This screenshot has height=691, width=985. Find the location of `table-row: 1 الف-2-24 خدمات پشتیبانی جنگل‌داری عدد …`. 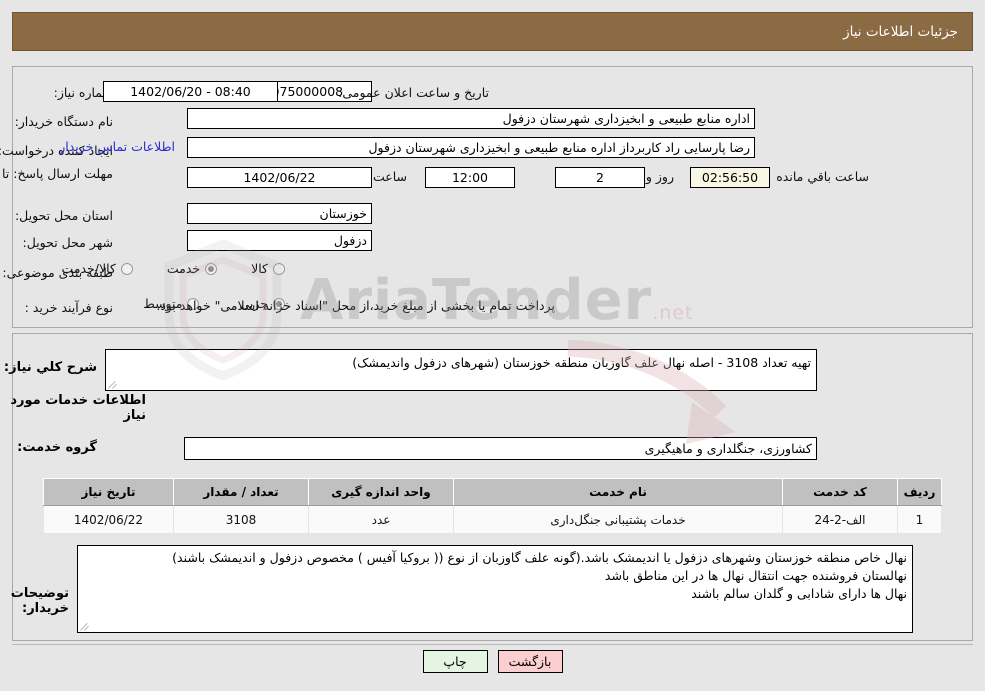

table-row: 1 الف-2-24 خدمات پشتیبانی جنگل‌داری عدد … is located at coordinates (492, 519).